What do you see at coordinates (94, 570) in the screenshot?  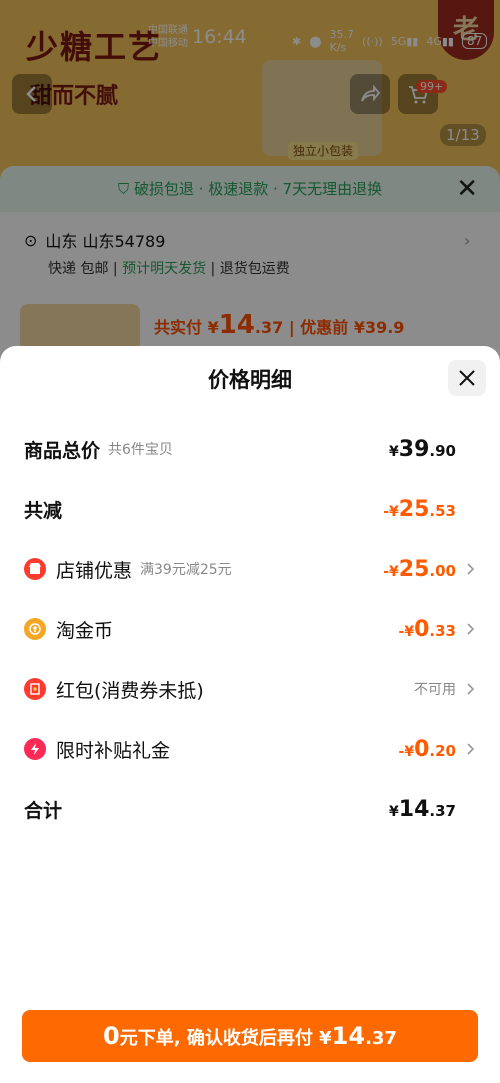 I see `row-label: 店铺优惠` at bounding box center [94, 570].